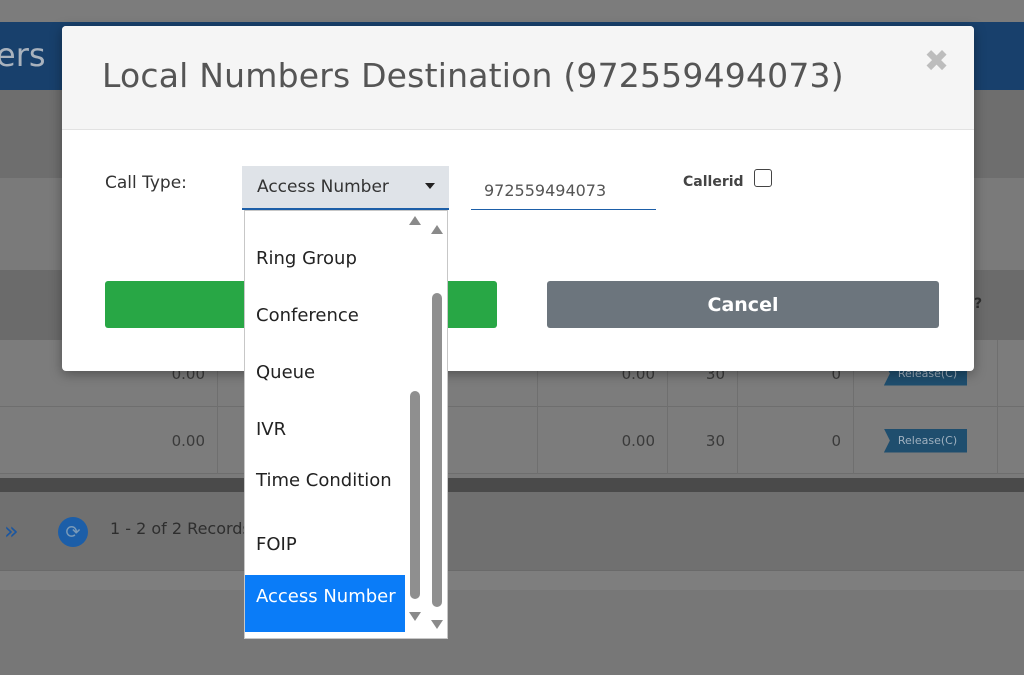 The width and height of the screenshot is (1024, 675). I want to click on call-type-select: Access Number, so click(345, 188).